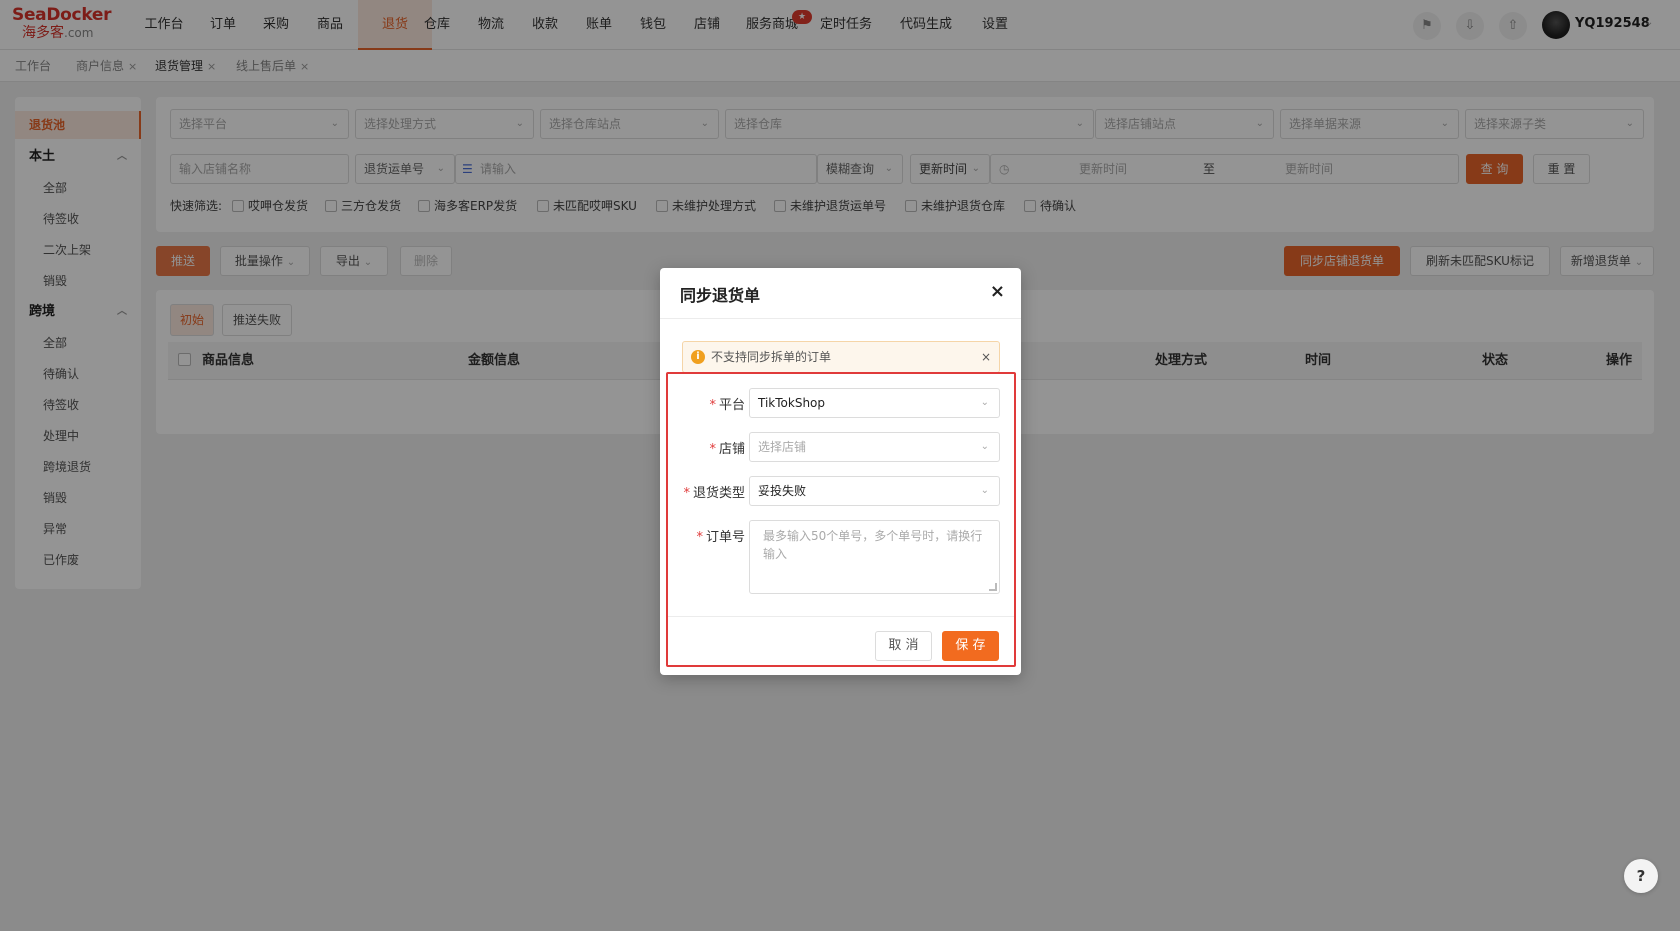 This screenshot has width=1680, height=931. I want to click on return-type-label: * 退货类型, so click(714, 493).